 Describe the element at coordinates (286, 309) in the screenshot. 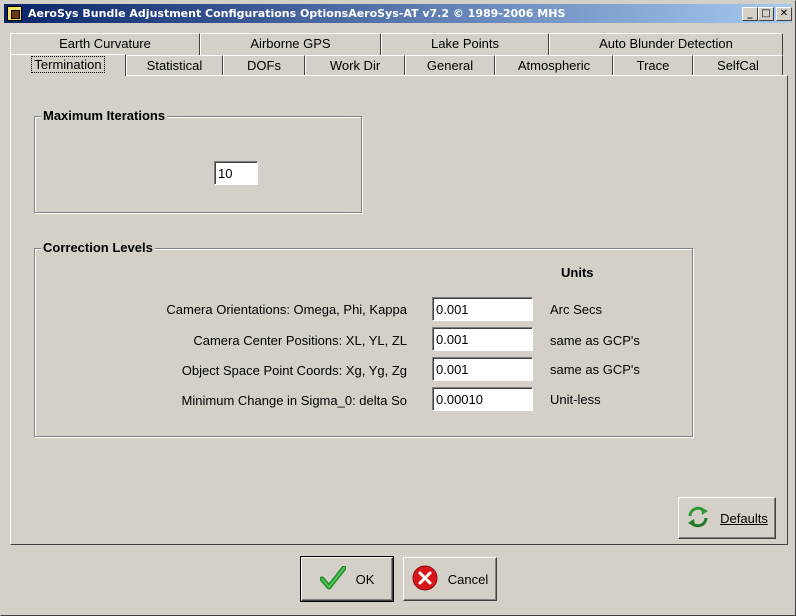

I see `camera-orientations-label: Camera Orientations: Omega, Phi, Kappa` at that location.